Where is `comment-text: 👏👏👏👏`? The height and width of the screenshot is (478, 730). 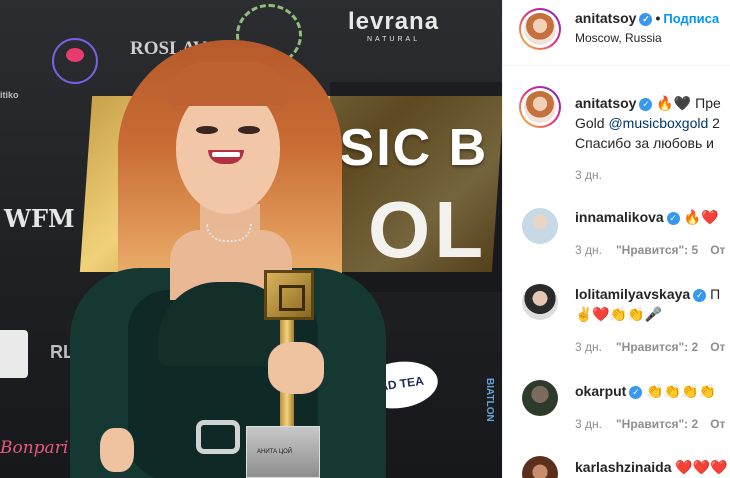
comment-text: 👏👏👏👏 is located at coordinates (681, 391).